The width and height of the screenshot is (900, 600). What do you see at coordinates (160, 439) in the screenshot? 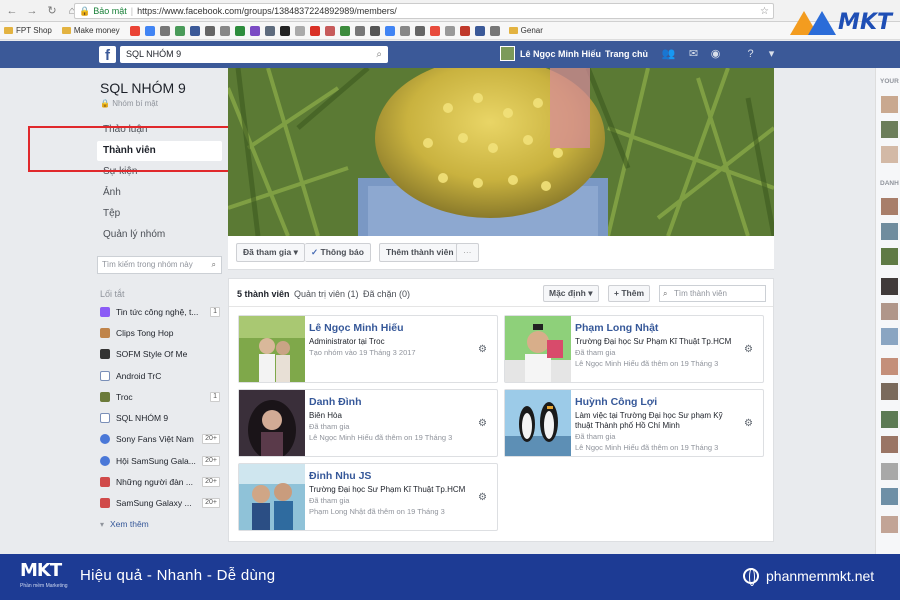
I see `shortcut-item: Sony Fans Việt Nam 20+` at bounding box center [160, 439].